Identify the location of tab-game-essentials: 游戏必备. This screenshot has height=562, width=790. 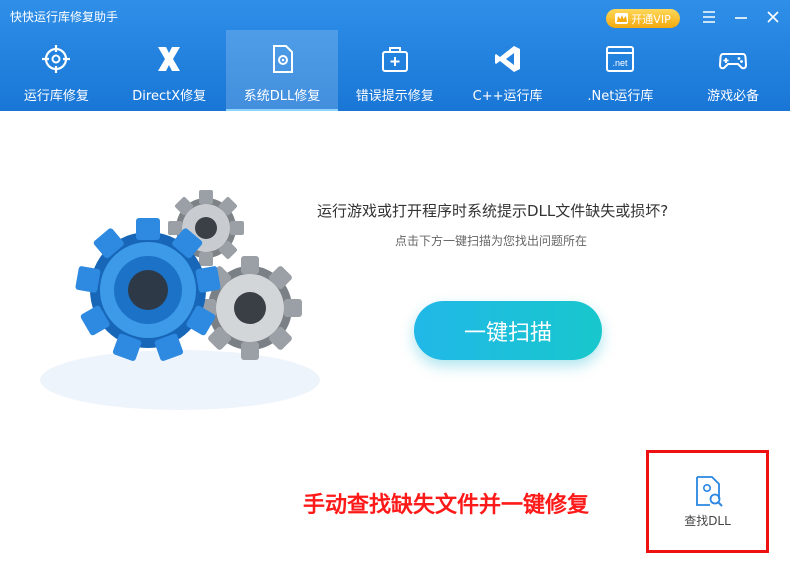
(733, 70).